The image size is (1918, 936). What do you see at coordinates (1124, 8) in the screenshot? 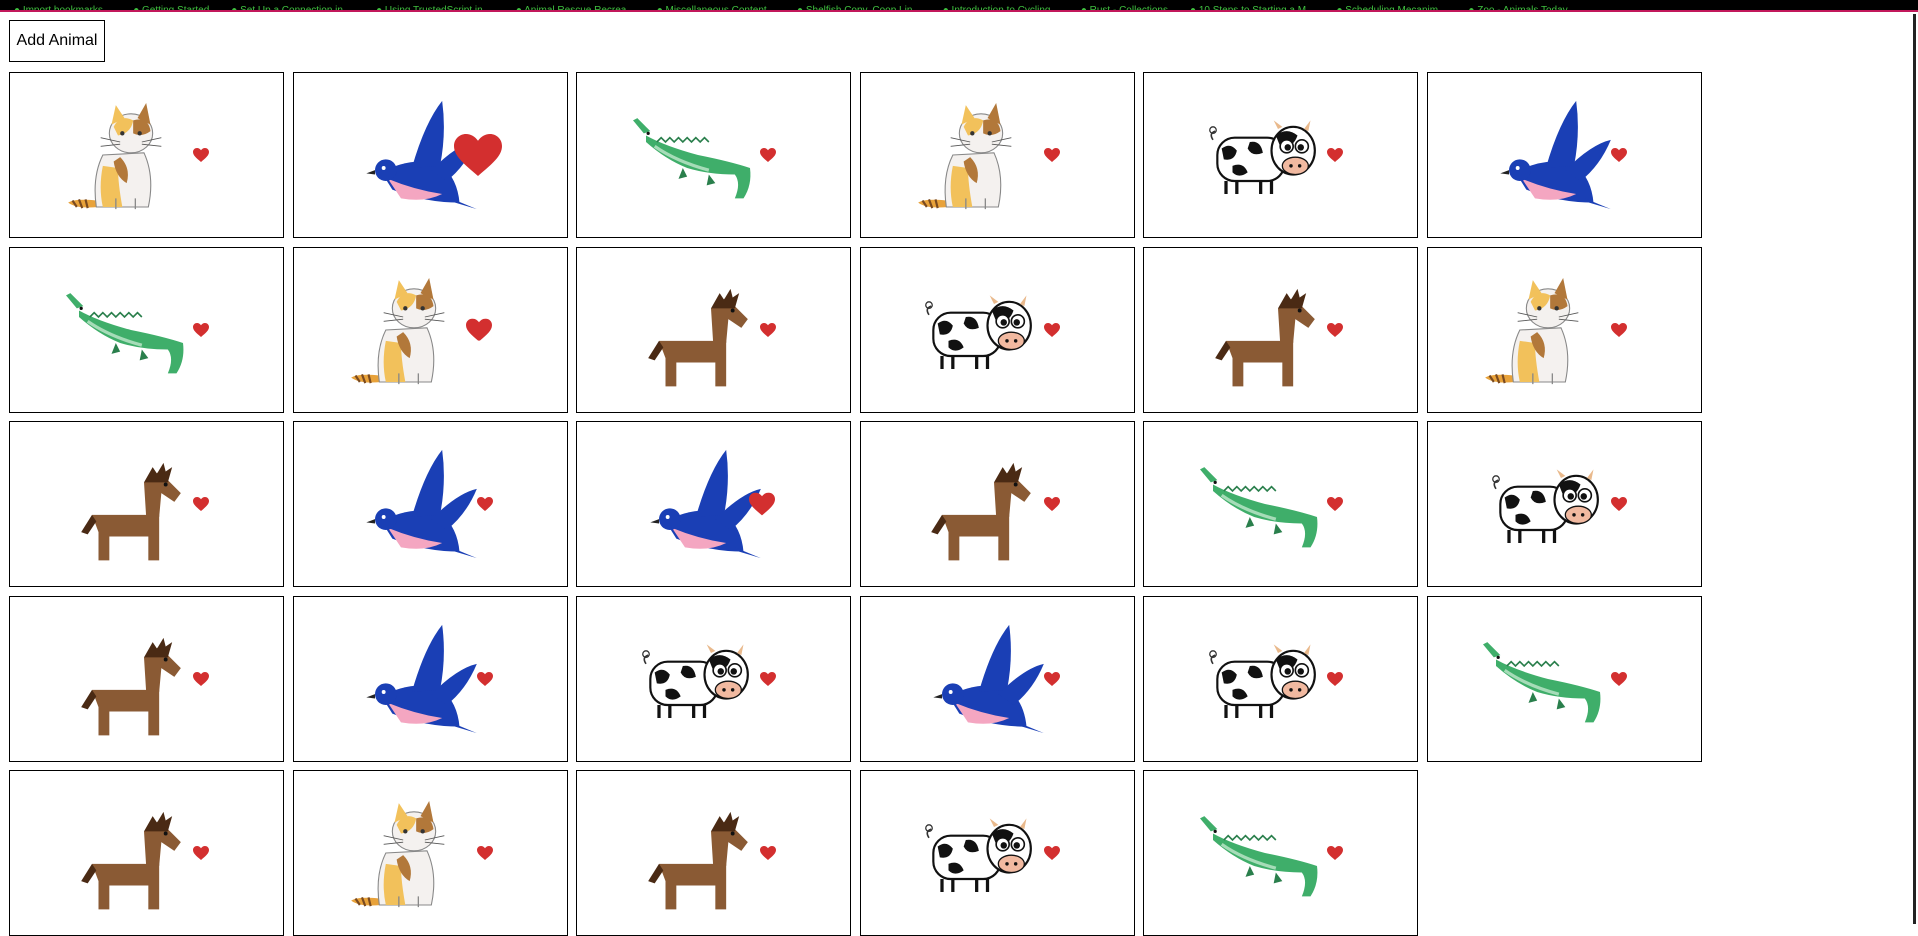
I see `bookmark-item: ● Rust - Collections` at bounding box center [1124, 8].